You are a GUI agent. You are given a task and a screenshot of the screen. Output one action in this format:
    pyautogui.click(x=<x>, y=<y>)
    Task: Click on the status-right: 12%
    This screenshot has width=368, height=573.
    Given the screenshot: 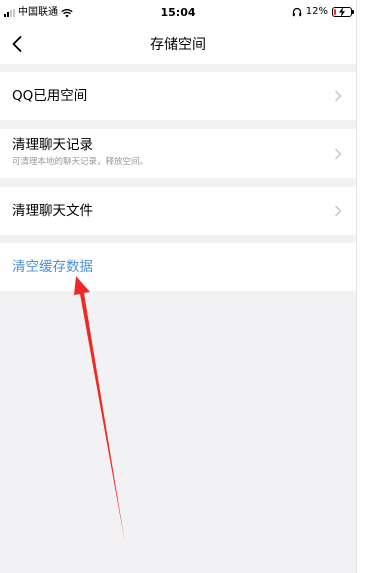 What is the action you would take?
    pyautogui.click(x=323, y=11)
    